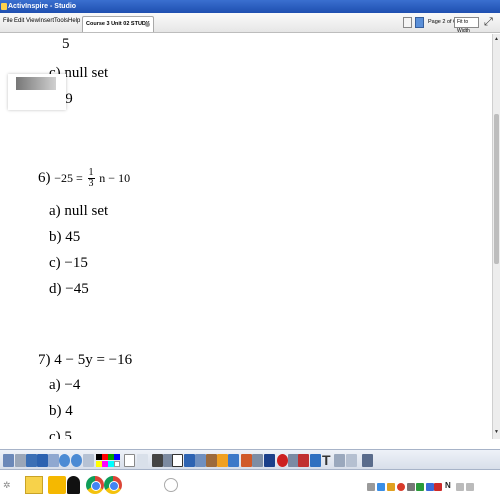 Image resolution: width=500 pixels, height=500 pixels. I want to click on record-icon, so click(282, 460).